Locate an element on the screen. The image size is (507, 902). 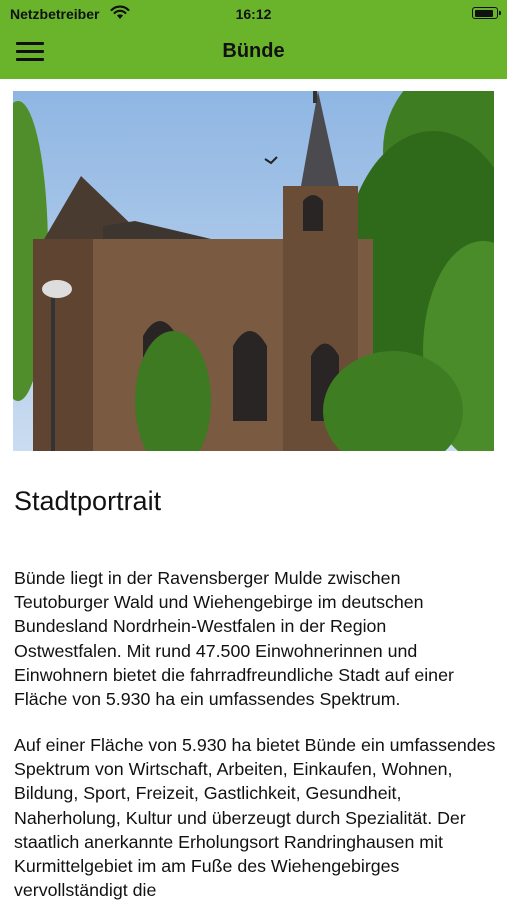
battery-fill is located at coordinates (483, 13).